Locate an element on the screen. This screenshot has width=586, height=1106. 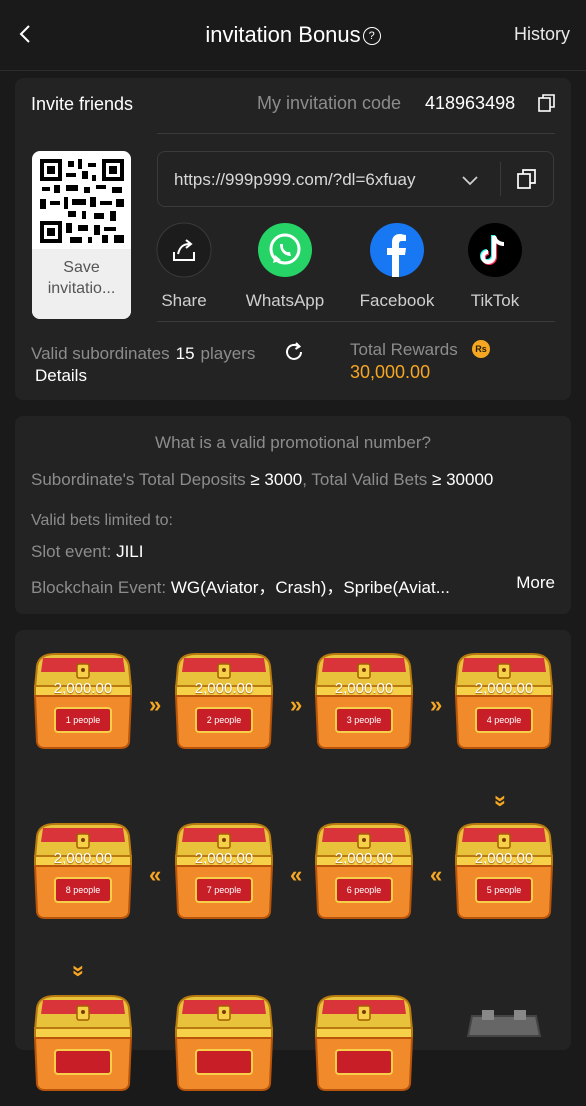
qr-code-icon is located at coordinates (82, 201).